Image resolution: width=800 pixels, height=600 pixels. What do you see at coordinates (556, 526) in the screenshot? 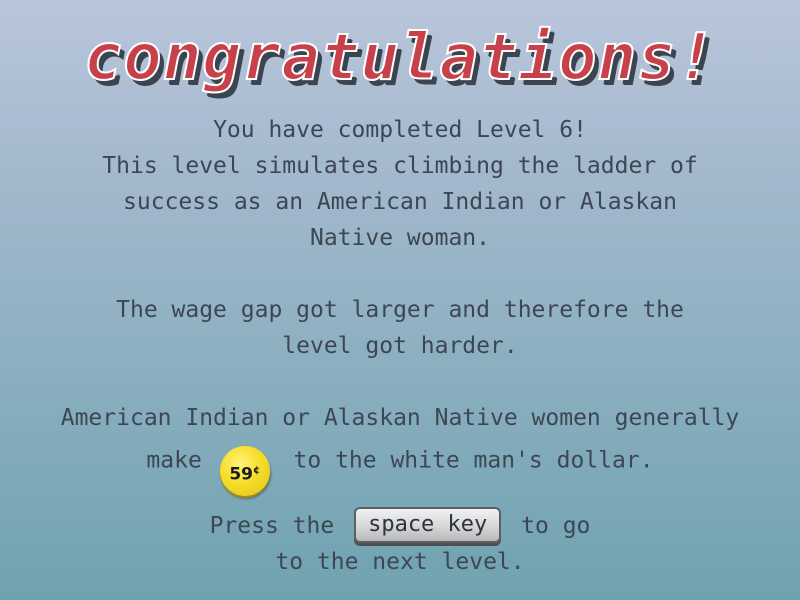
I see `to-go-text: to go` at bounding box center [556, 526].